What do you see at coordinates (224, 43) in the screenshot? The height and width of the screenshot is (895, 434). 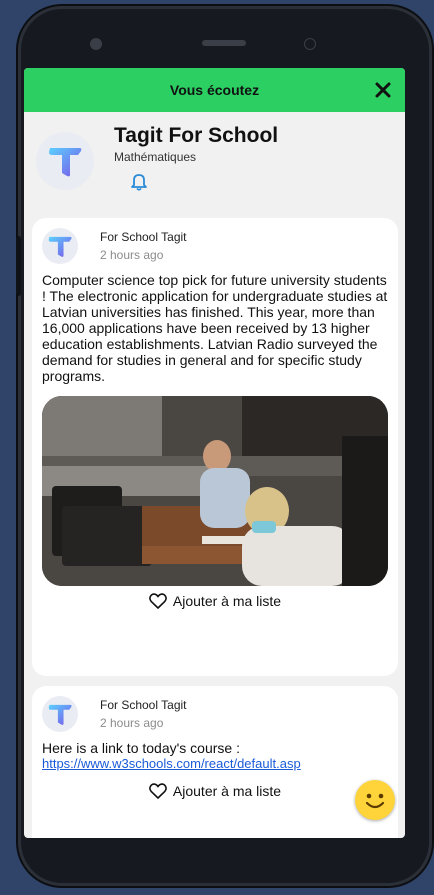 I see `speaker-grille` at bounding box center [224, 43].